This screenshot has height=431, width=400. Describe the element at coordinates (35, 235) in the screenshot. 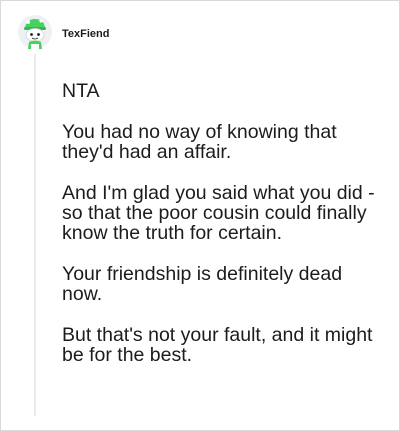

I see `thread-line` at that location.